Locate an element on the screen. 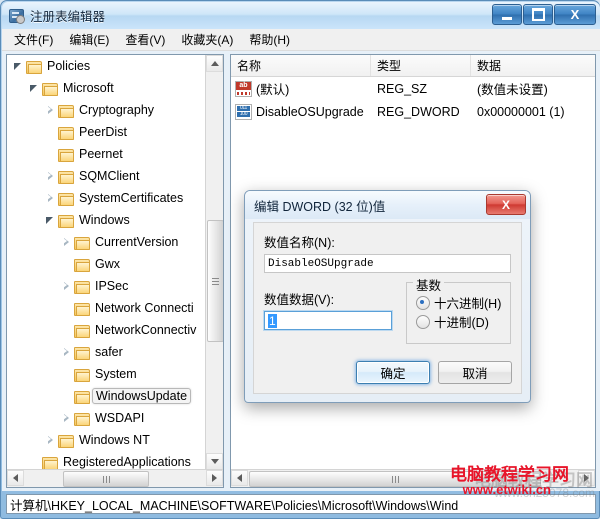 Image resolution: width=600 pixels, height=519 pixels. maximize-button is located at coordinates (538, 14).